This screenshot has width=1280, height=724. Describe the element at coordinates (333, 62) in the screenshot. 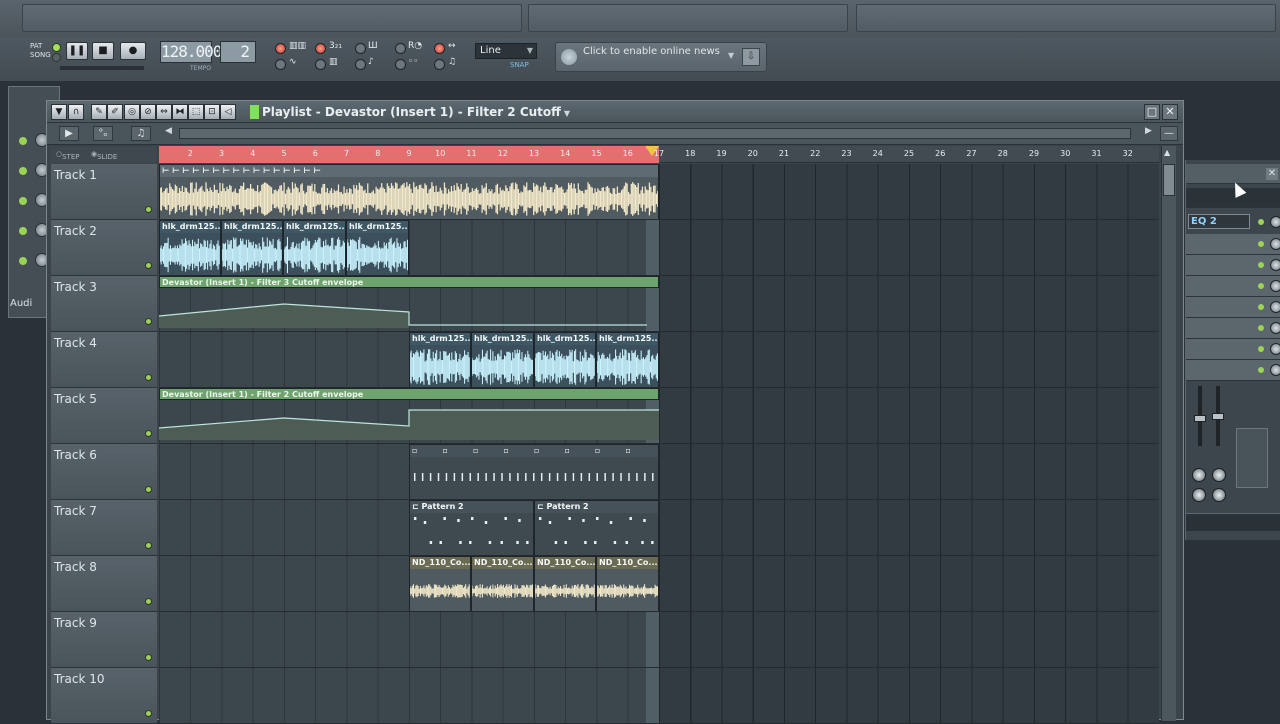

I see `wait-icon: ▥` at that location.